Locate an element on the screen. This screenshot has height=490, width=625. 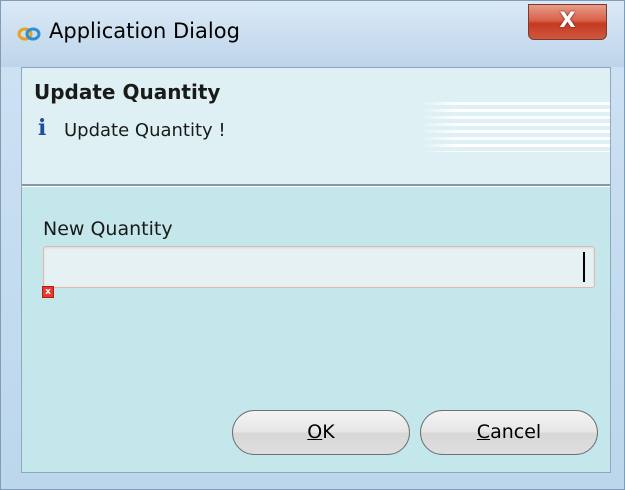
cancel-label-rest: ancel is located at coordinates (516, 432).